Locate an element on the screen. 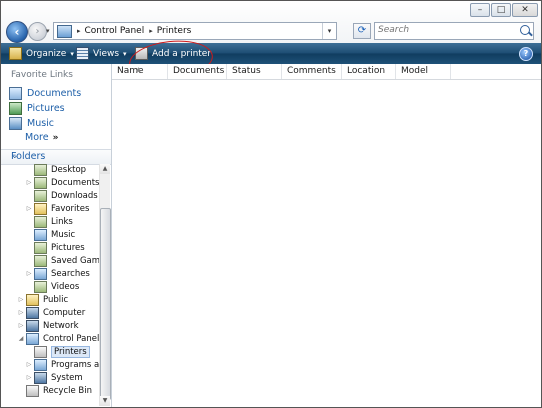  help-icon: ? is located at coordinates (526, 54).